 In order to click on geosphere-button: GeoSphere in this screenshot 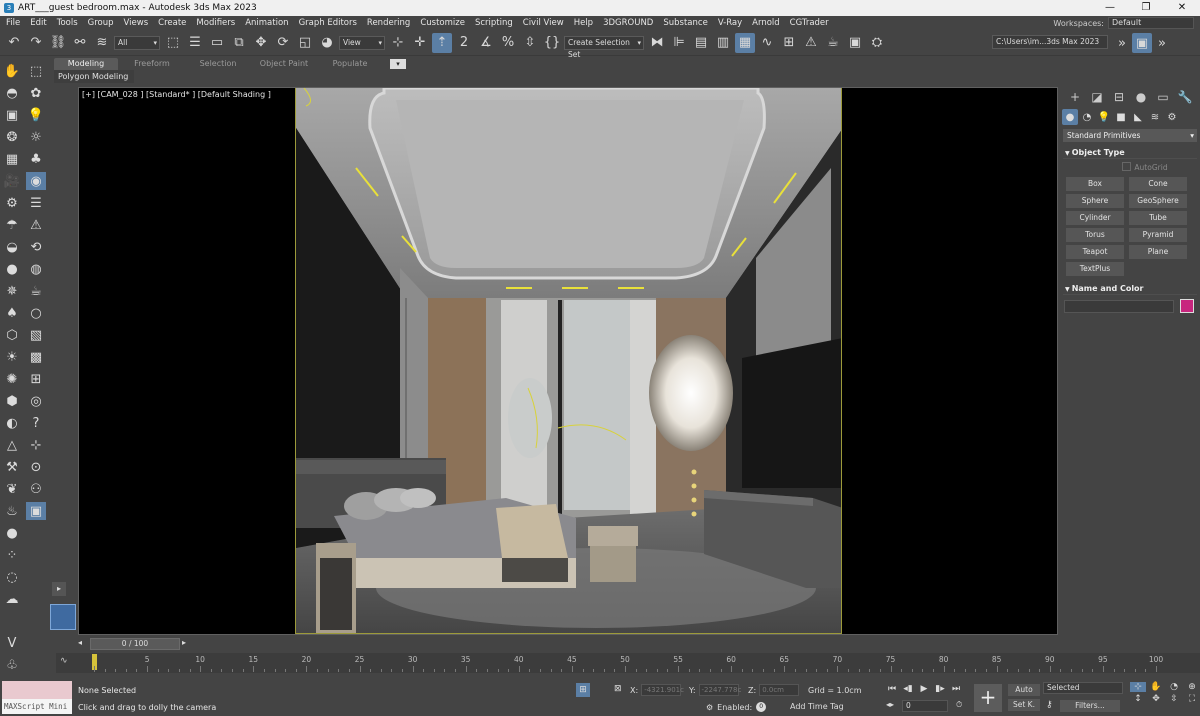, I will do `click(1158, 201)`.